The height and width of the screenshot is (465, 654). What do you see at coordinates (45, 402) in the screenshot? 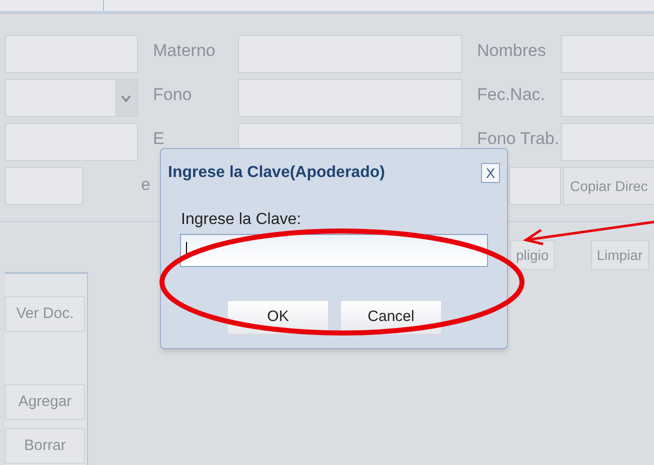
I see `side-button: Agregar` at bounding box center [45, 402].